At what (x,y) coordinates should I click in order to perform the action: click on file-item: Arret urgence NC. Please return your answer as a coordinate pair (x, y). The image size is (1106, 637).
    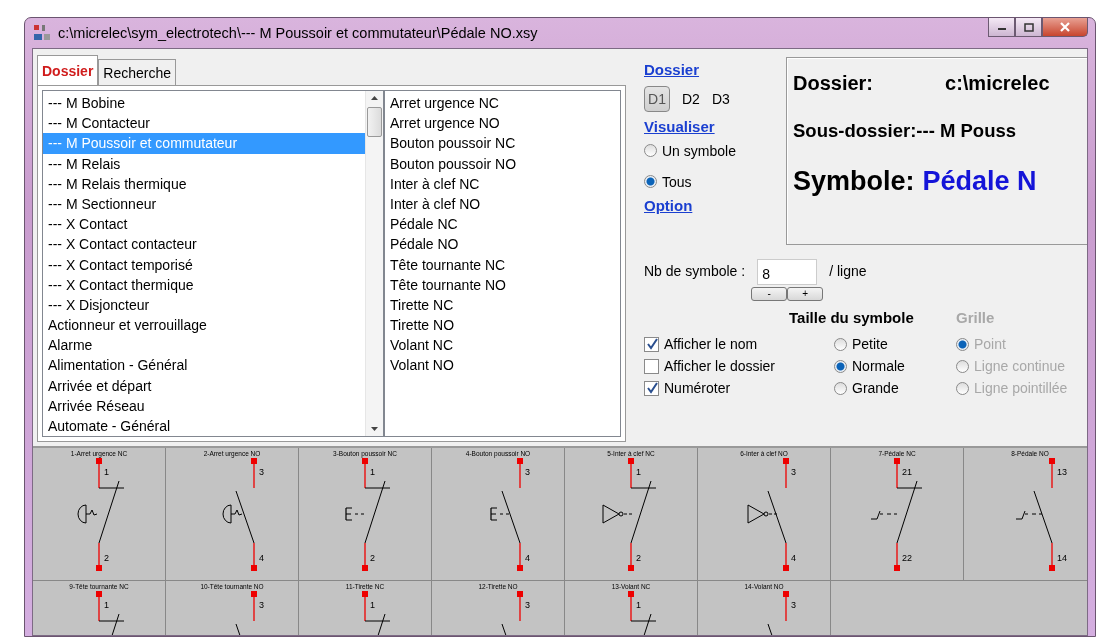
    Looking at the image, I should click on (502, 103).